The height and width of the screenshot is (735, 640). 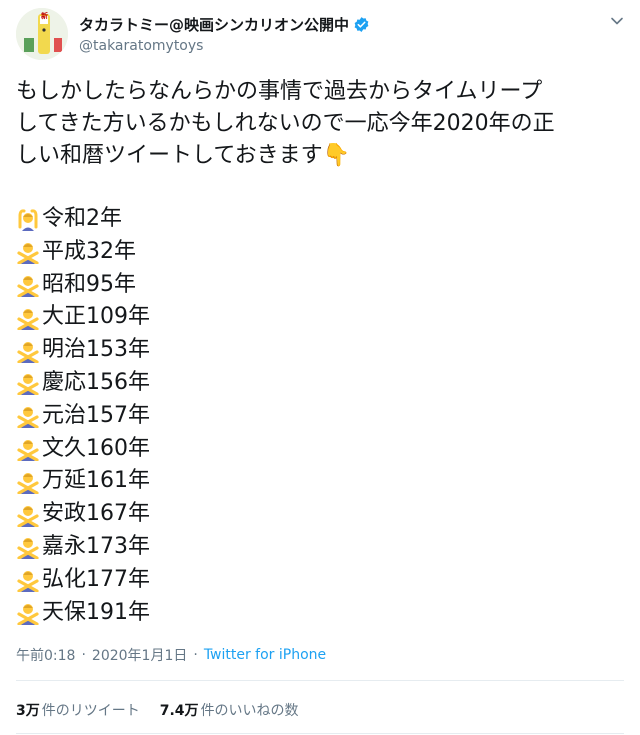 What do you see at coordinates (316, 317) in the screenshot?
I see `era-item: 大正109年` at bounding box center [316, 317].